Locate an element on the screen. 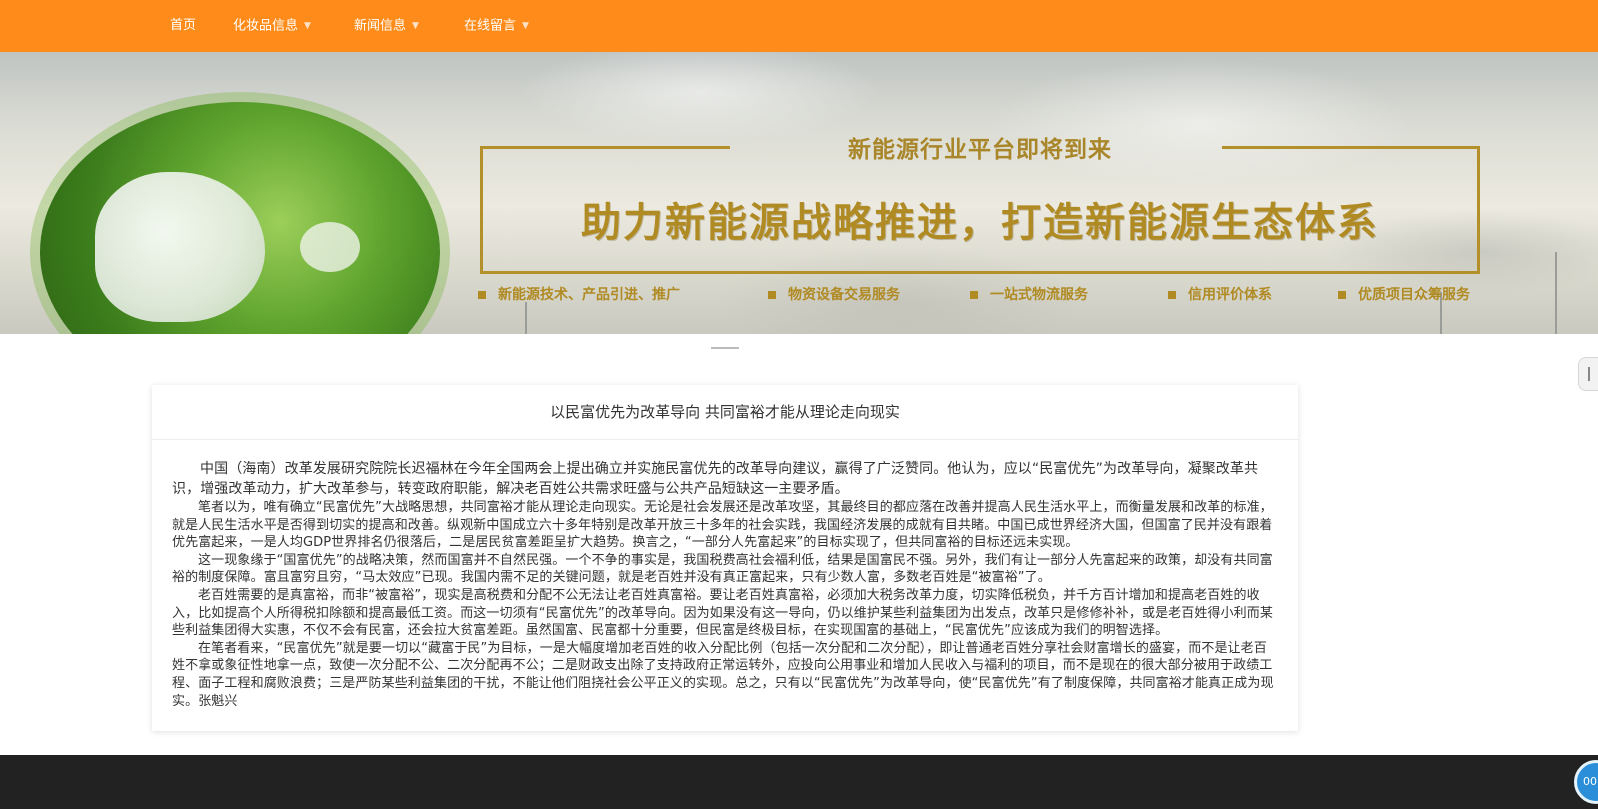  service-item: 一站式物流服务 is located at coordinates (1029, 294).